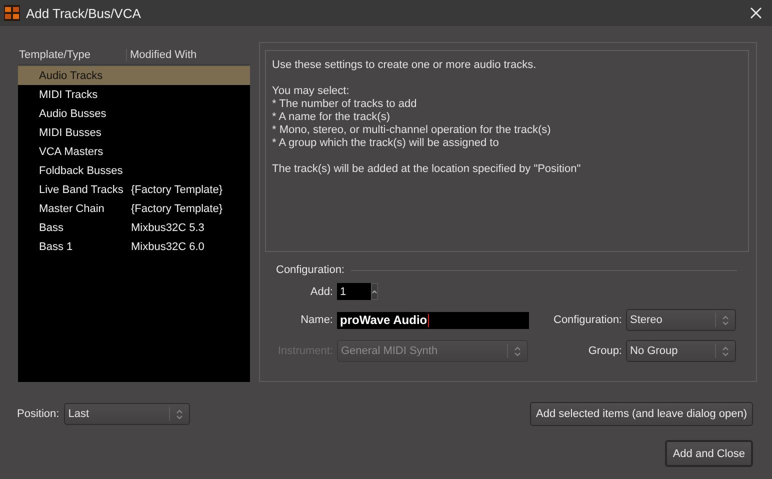 This screenshot has height=479, width=772. What do you see at coordinates (321, 292) in the screenshot?
I see `field-label: Add:` at bounding box center [321, 292].